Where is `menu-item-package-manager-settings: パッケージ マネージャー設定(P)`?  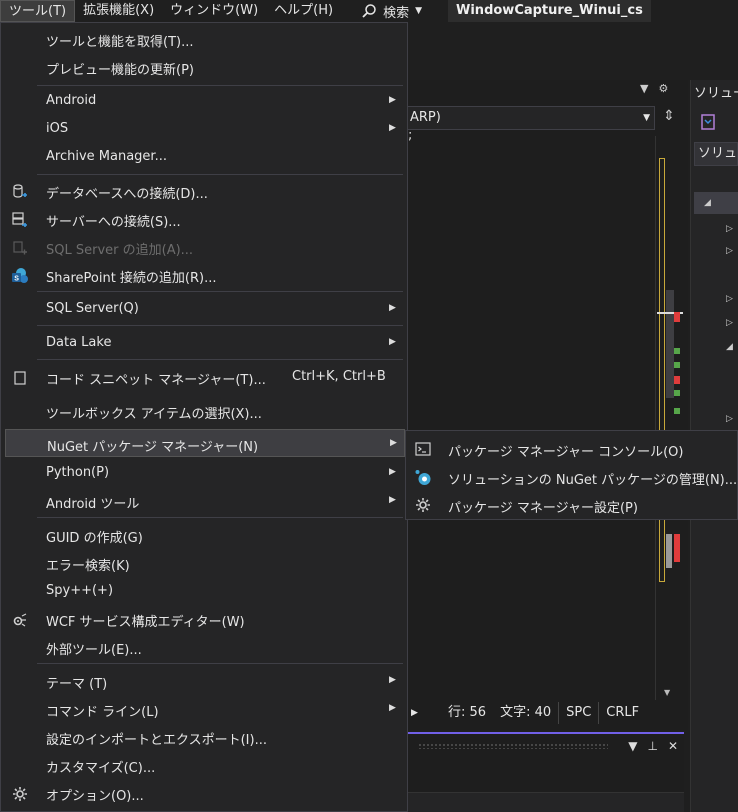 menu-item-package-manager-settings: パッケージ マネージャー設定(P) is located at coordinates (571, 505).